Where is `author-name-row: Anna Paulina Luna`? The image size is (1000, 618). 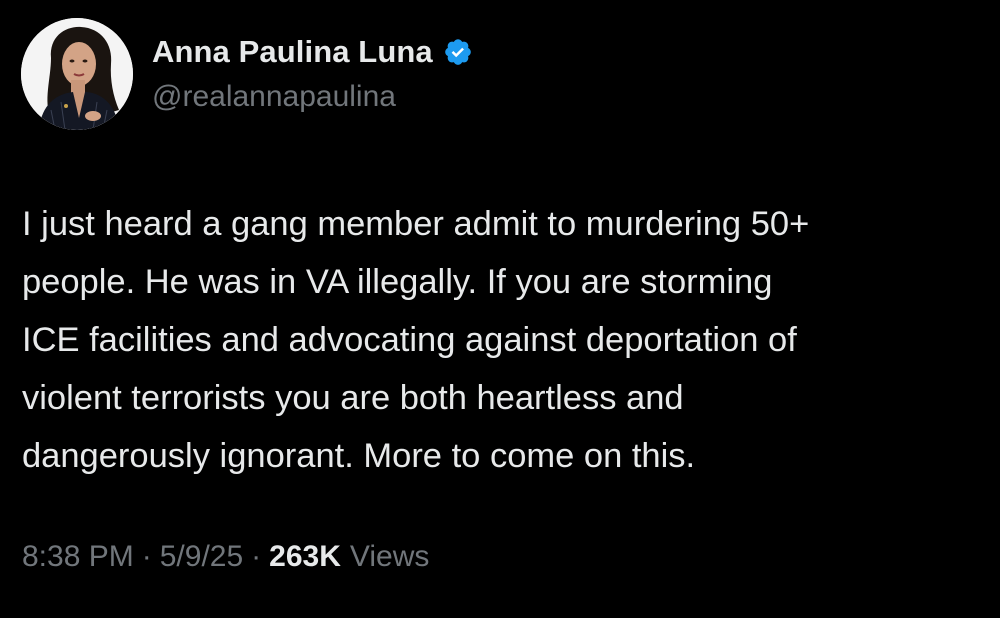
author-name-row: Anna Paulina Luna is located at coordinates (312, 52).